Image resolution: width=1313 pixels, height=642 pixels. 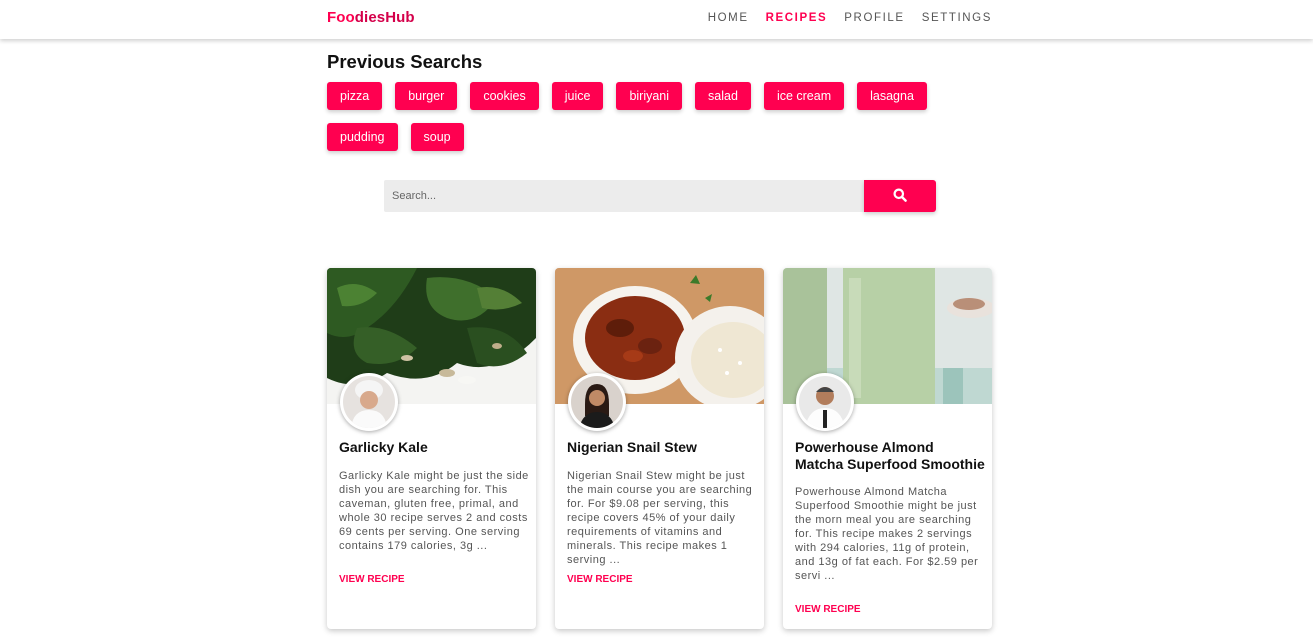 I want to click on recipe-title: Garlicky Kale, so click(x=434, y=447).